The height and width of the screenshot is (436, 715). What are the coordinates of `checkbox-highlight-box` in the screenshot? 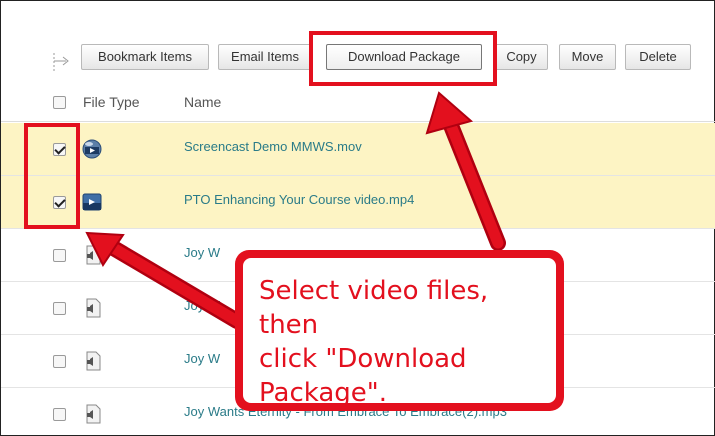 It's located at (52, 176).